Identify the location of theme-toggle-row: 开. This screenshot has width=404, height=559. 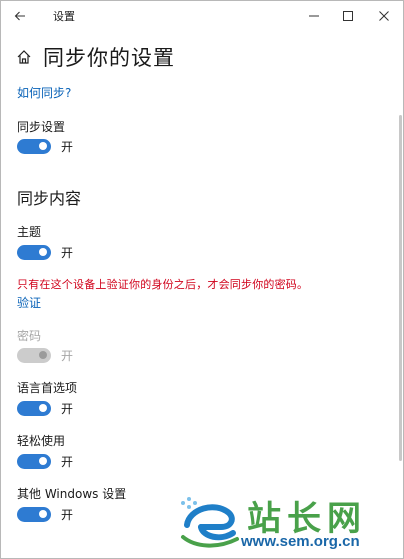
(45, 252).